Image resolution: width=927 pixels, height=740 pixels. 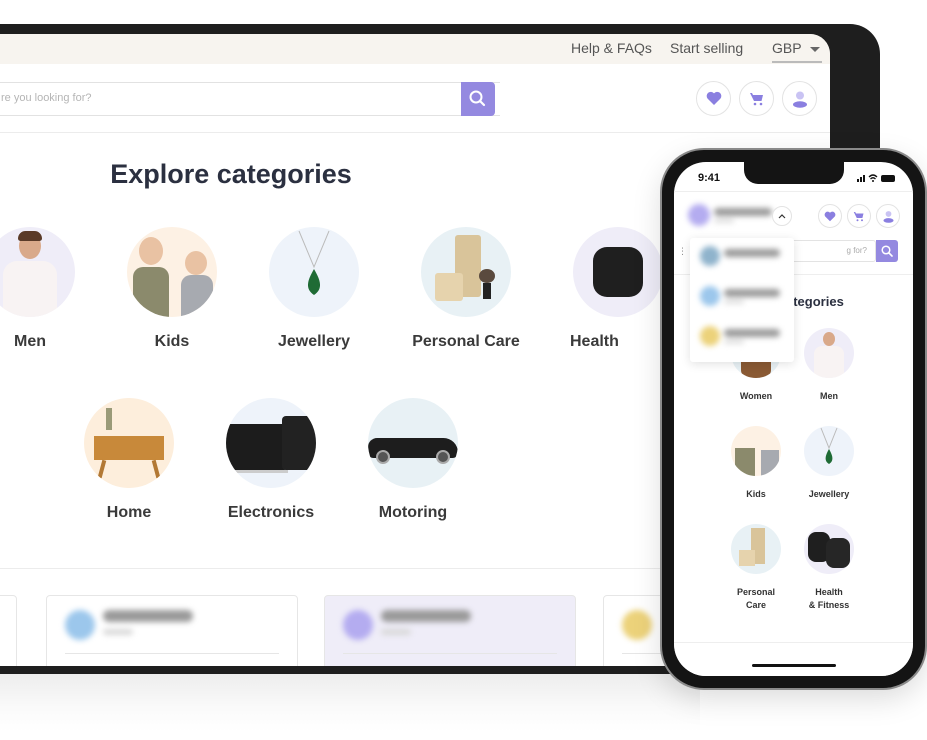 What do you see at coordinates (415, 132) in the screenshot?
I see `header-divider` at bounding box center [415, 132].